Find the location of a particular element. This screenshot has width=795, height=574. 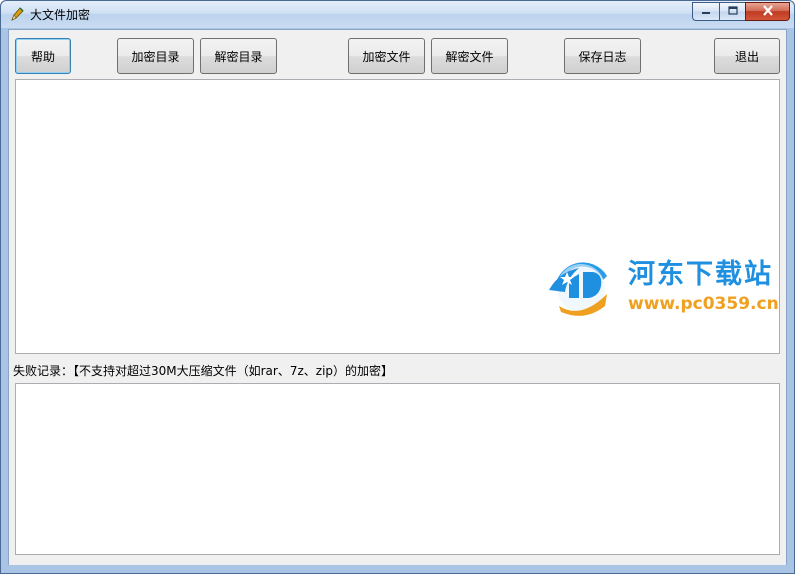

close-icon is located at coordinates (768, 11).